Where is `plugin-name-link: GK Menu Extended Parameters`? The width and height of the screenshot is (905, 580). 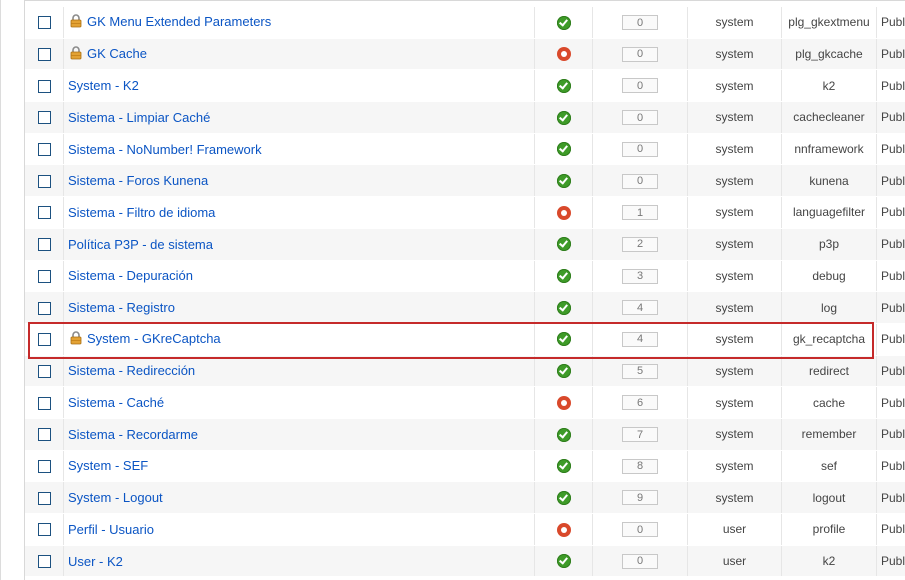
plugin-name-link: GK Menu Extended Parameters is located at coordinates (179, 21).